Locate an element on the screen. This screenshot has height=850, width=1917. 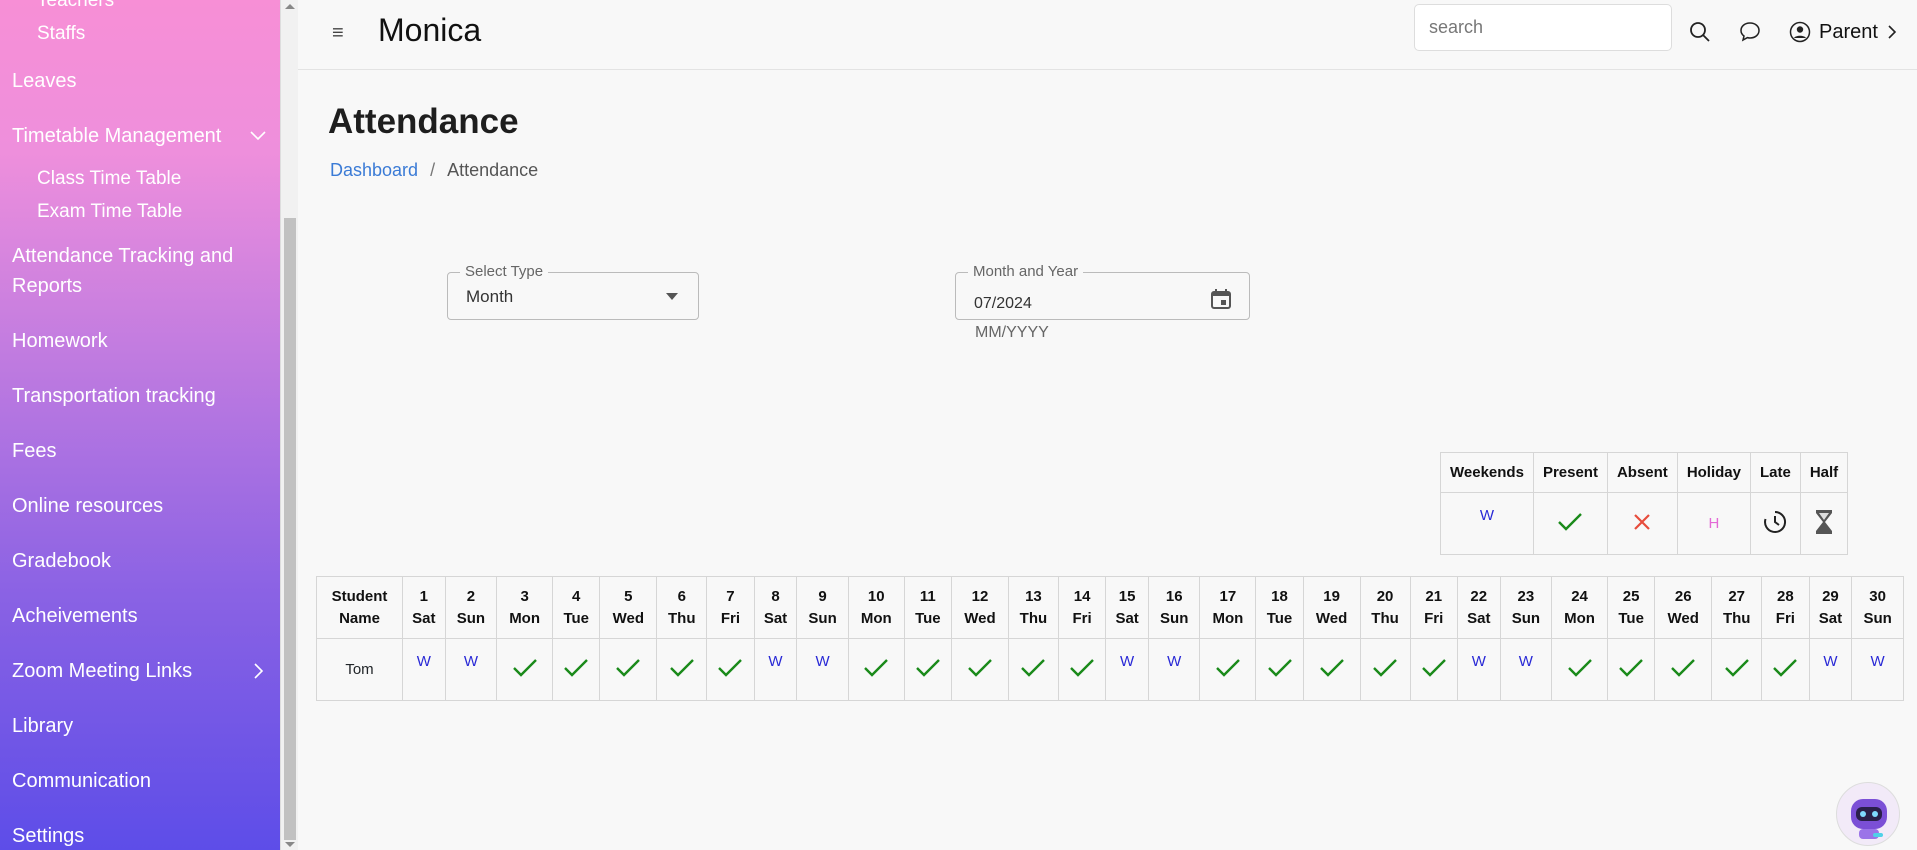
sidebar-item-transportation: Transportation tracking is located at coordinates (114, 396).